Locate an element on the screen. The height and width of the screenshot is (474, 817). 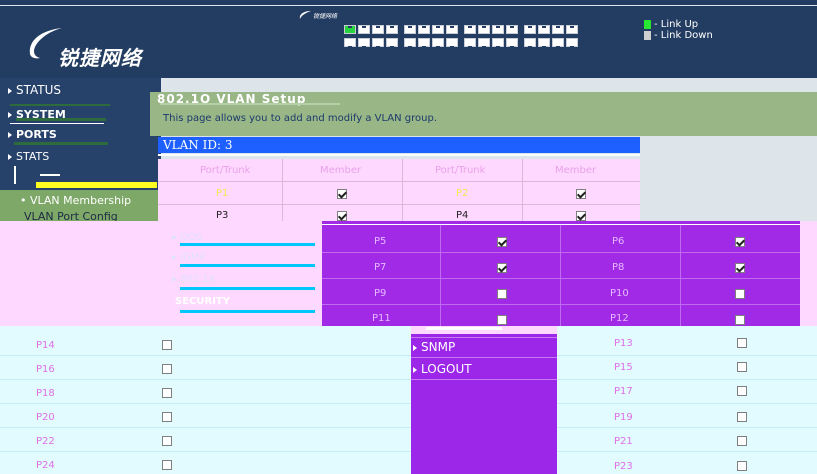
ghost-menu-label: 802.1X is located at coordinates (198, 279).